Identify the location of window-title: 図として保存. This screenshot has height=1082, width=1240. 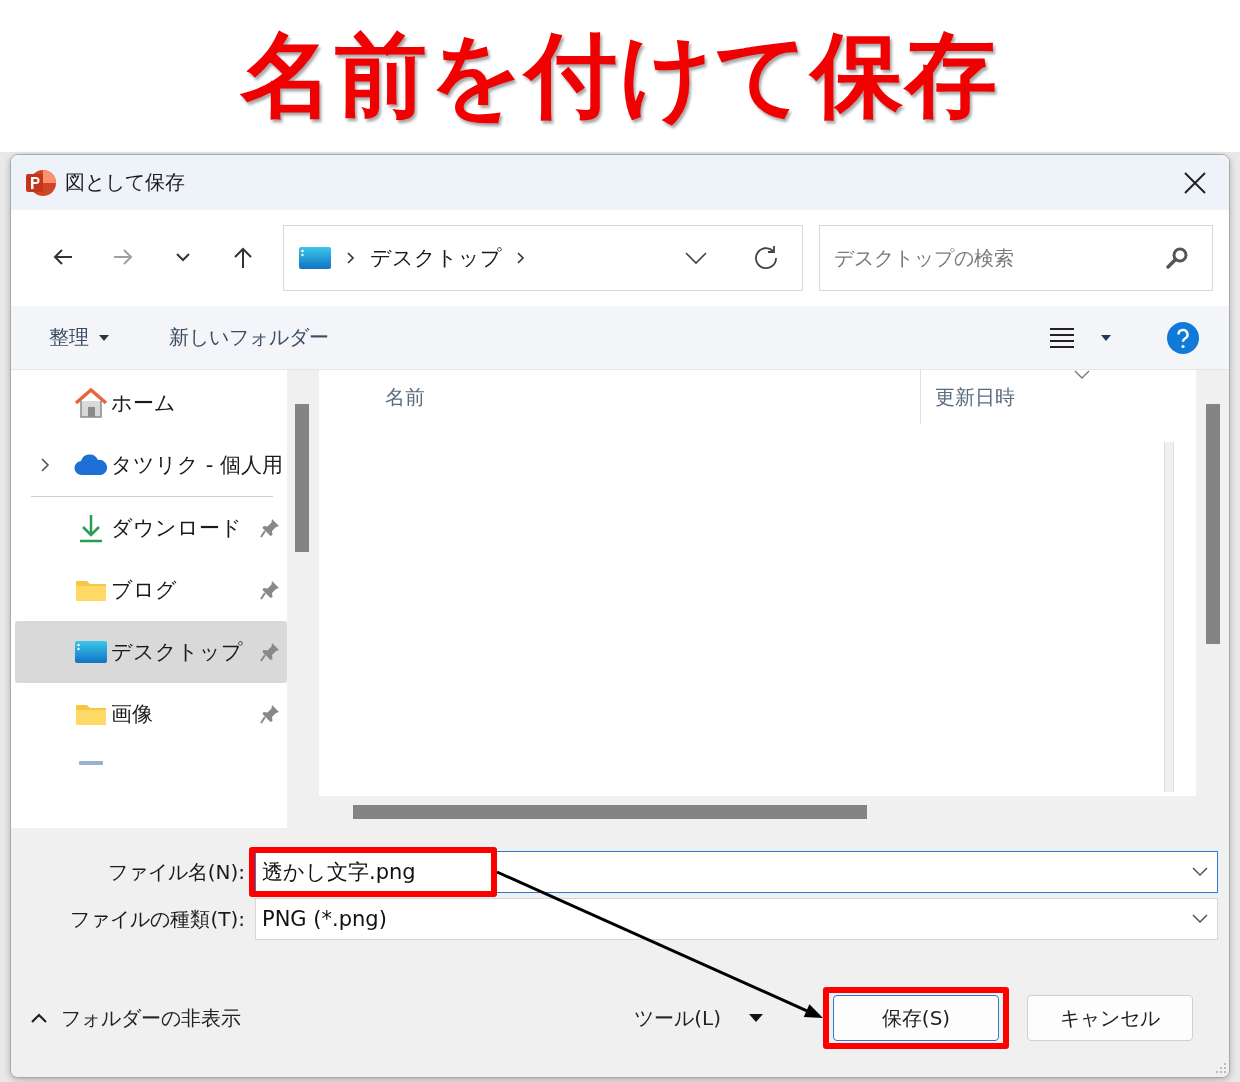
(125, 182).